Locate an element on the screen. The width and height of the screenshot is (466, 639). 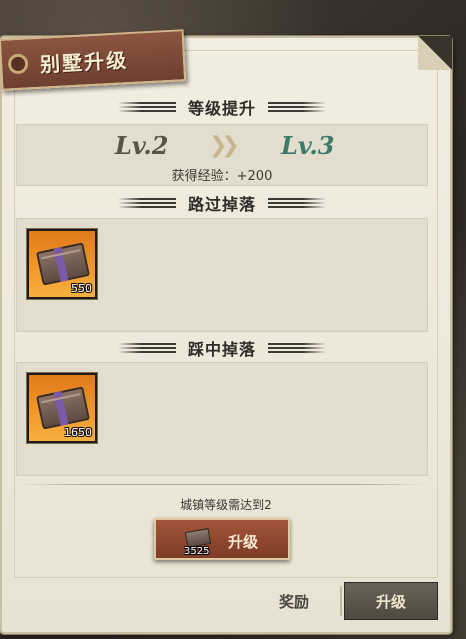
step-drop-header: 踩中掉落 is located at coordinates (222, 348).